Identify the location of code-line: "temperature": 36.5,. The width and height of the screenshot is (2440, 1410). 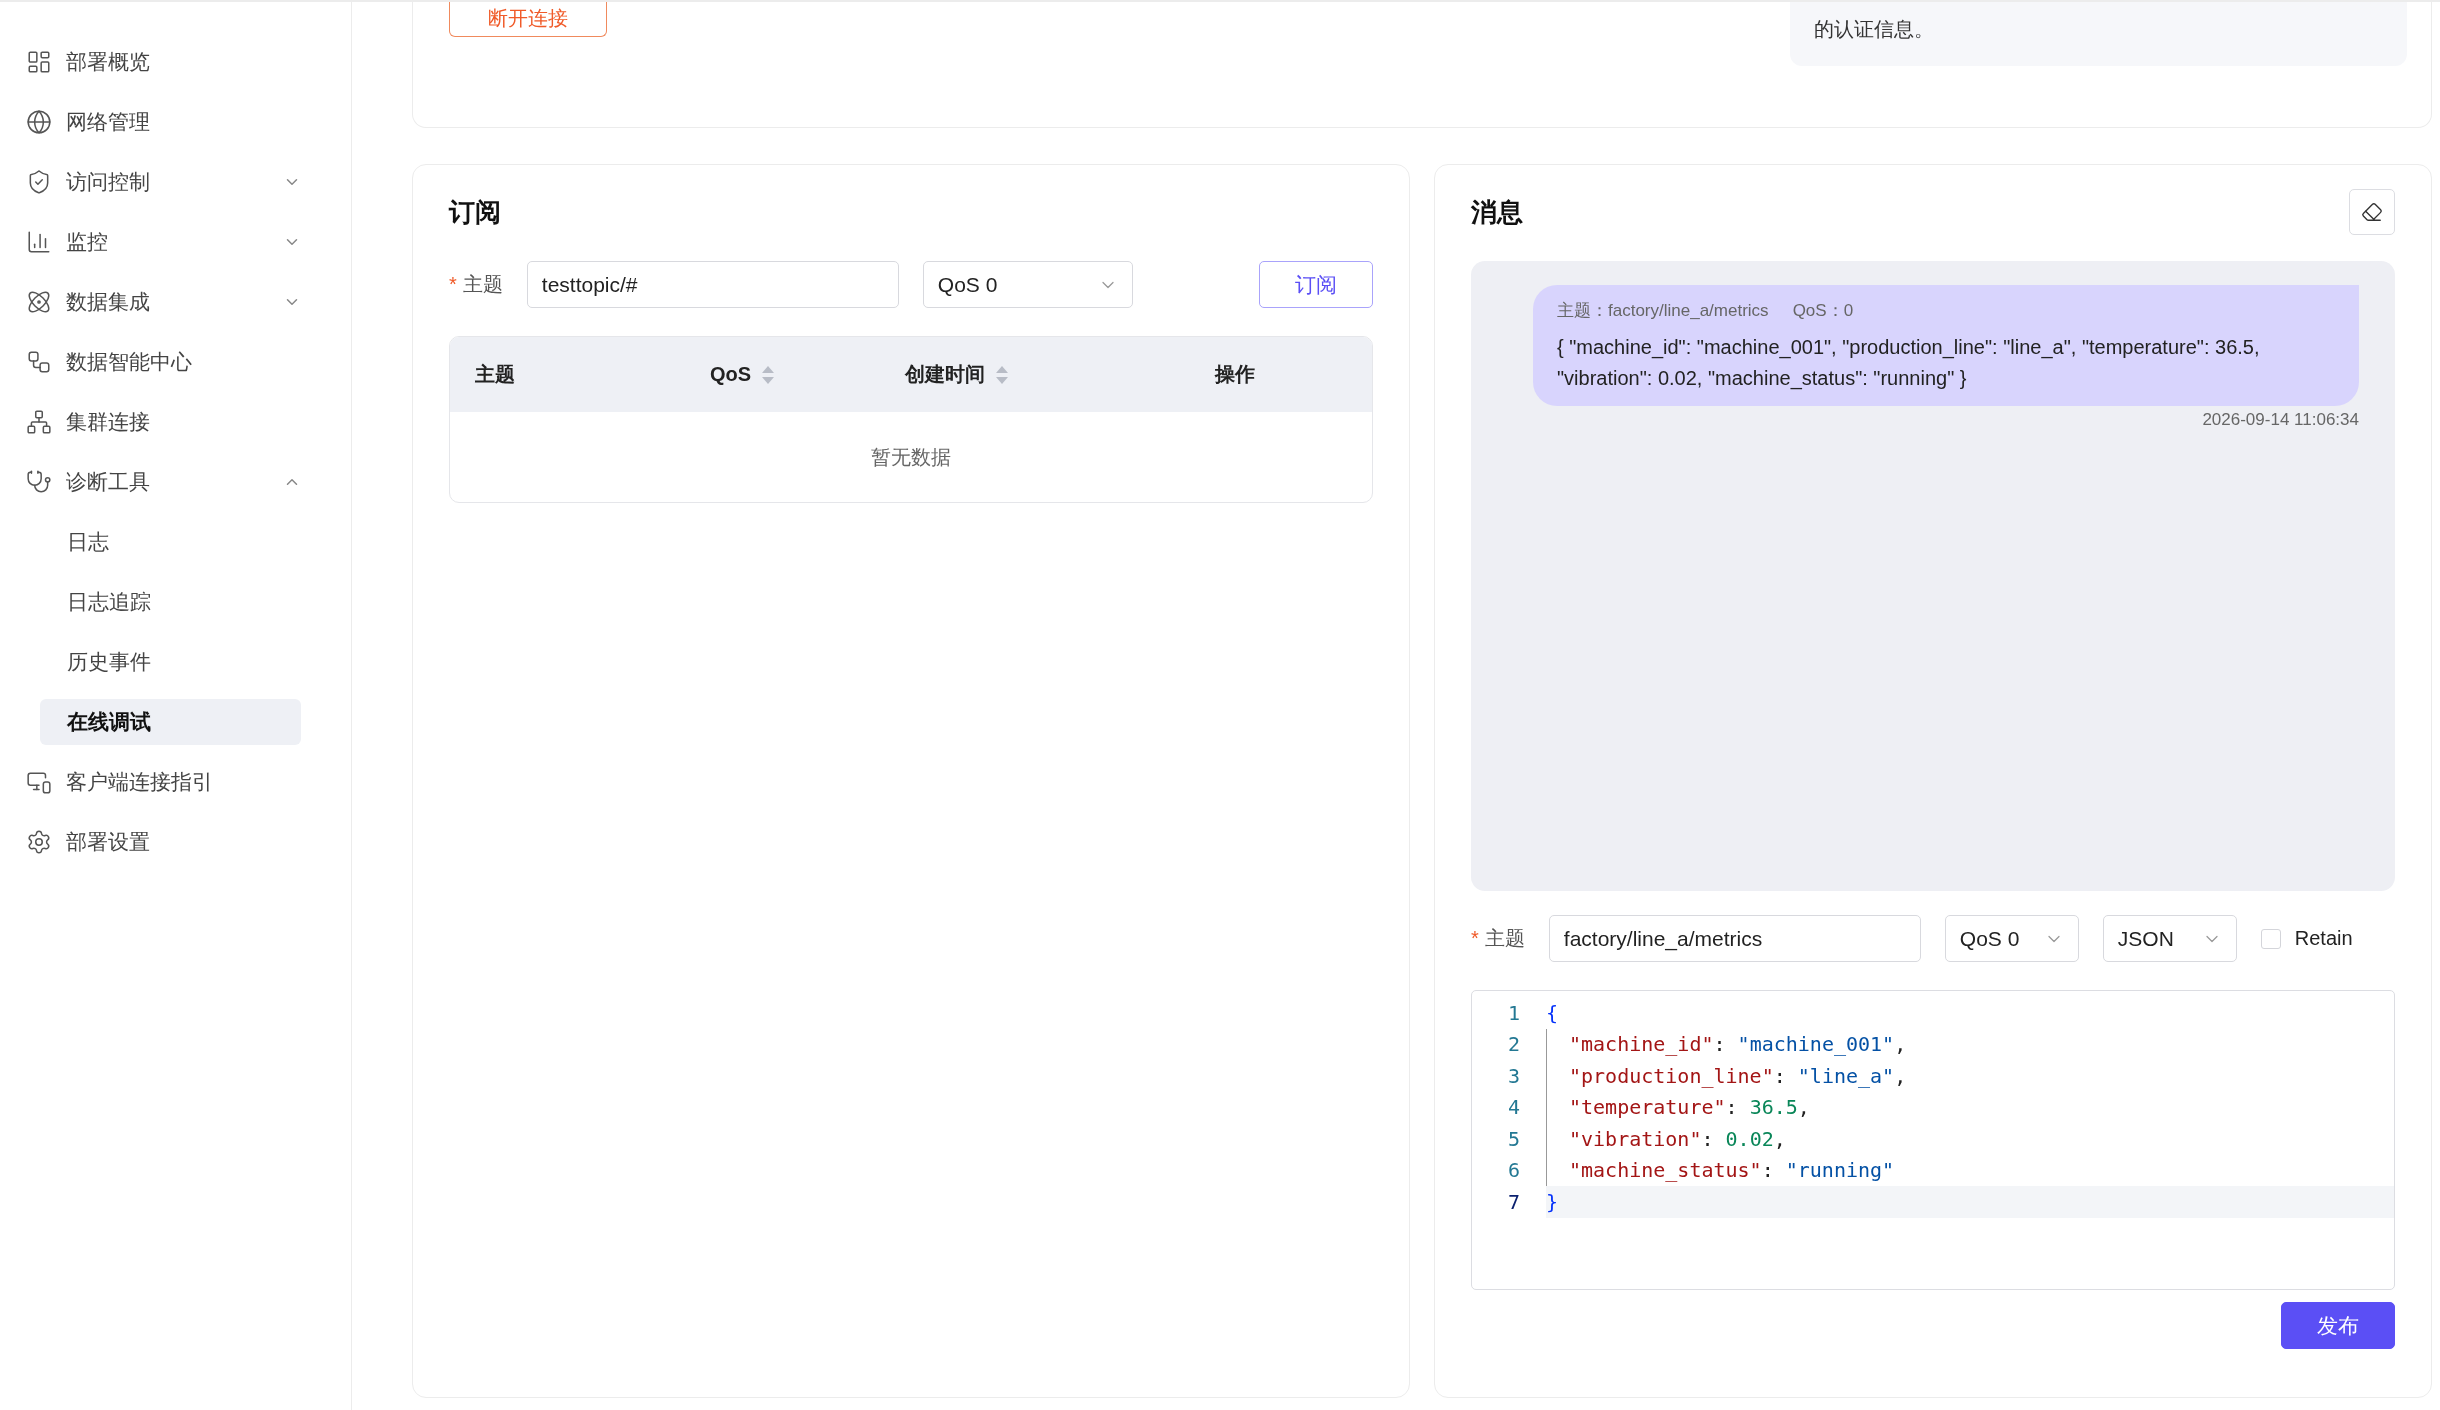
(1678, 1107).